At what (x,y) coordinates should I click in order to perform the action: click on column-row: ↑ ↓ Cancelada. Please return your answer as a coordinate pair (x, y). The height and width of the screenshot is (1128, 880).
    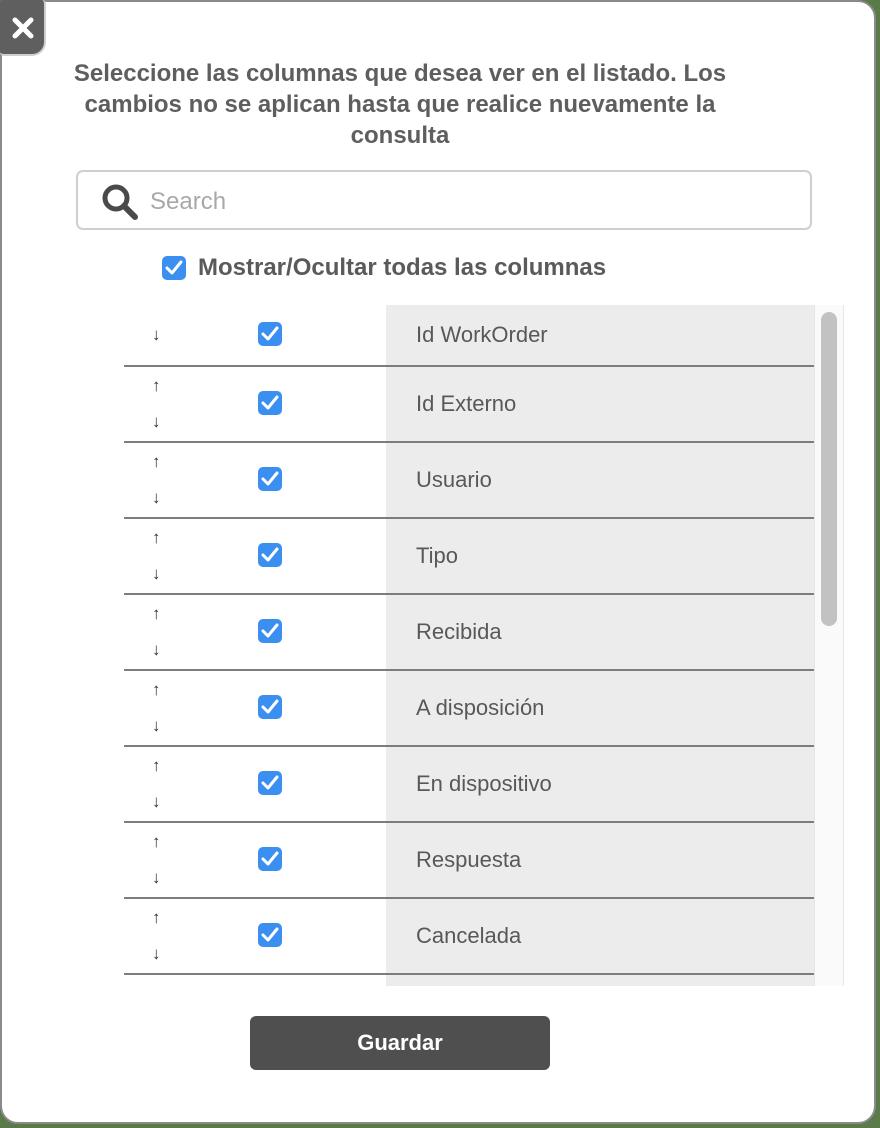
    Looking at the image, I should click on (469, 937).